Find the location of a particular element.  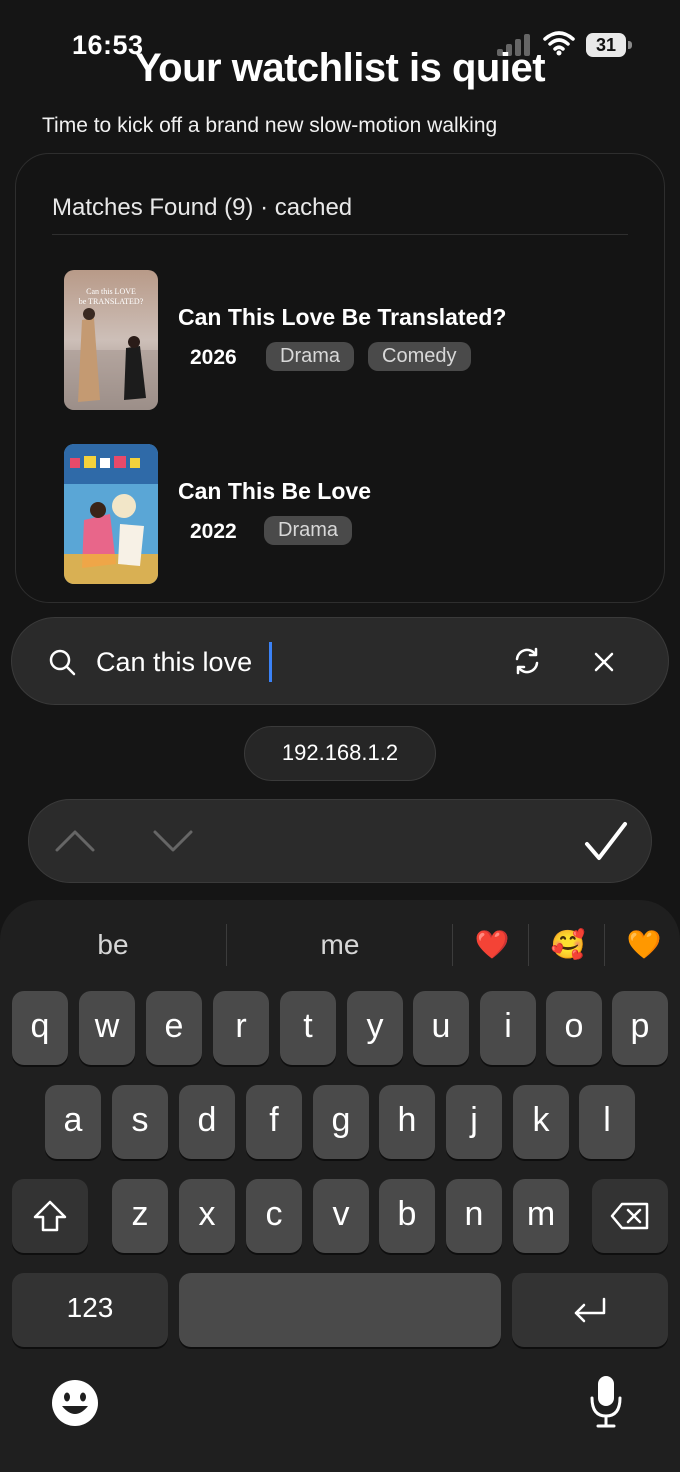

key-m: m is located at coordinates (541, 1216).